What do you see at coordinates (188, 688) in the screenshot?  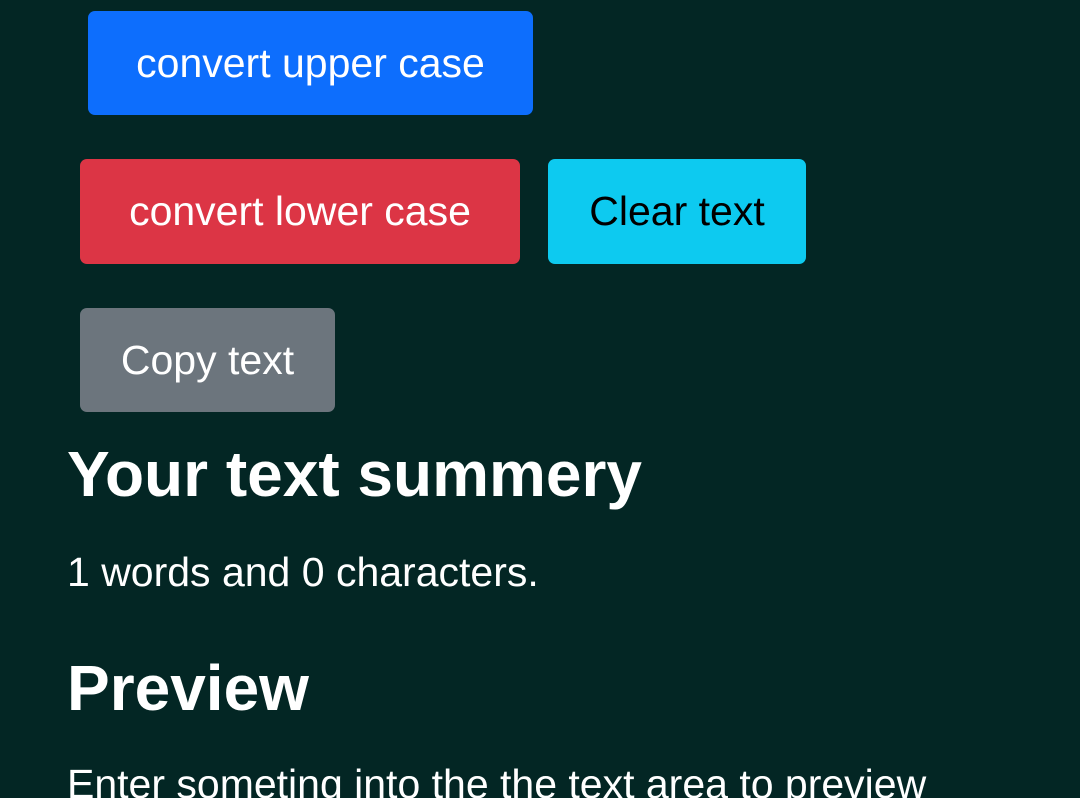 I see `preview-heading: Preview` at bounding box center [188, 688].